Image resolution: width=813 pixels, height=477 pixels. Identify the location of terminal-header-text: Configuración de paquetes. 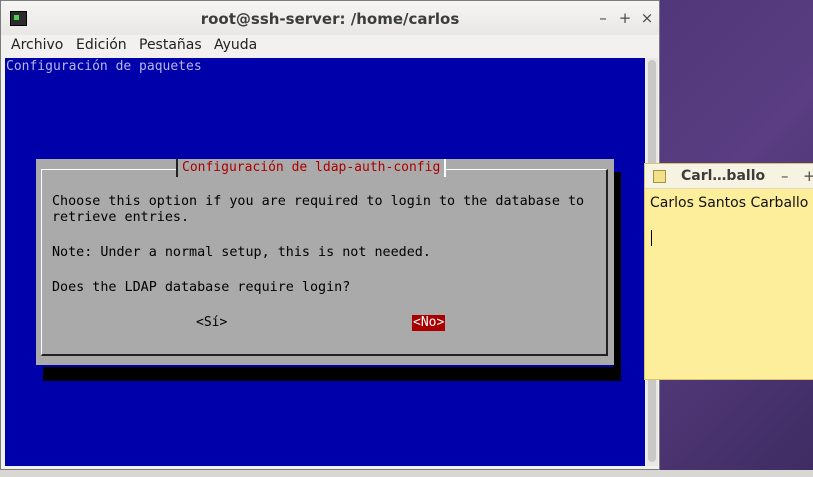
(104, 66).